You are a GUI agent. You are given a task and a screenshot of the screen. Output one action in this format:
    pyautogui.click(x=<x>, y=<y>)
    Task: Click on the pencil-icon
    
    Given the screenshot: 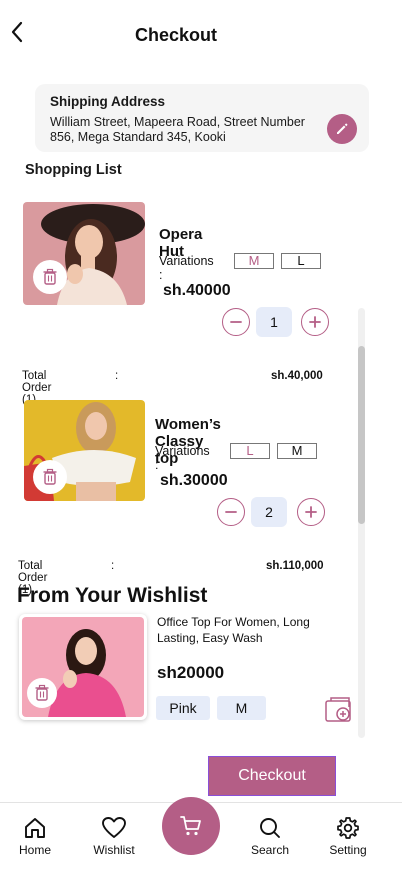 What is the action you would take?
    pyautogui.click(x=342, y=128)
    